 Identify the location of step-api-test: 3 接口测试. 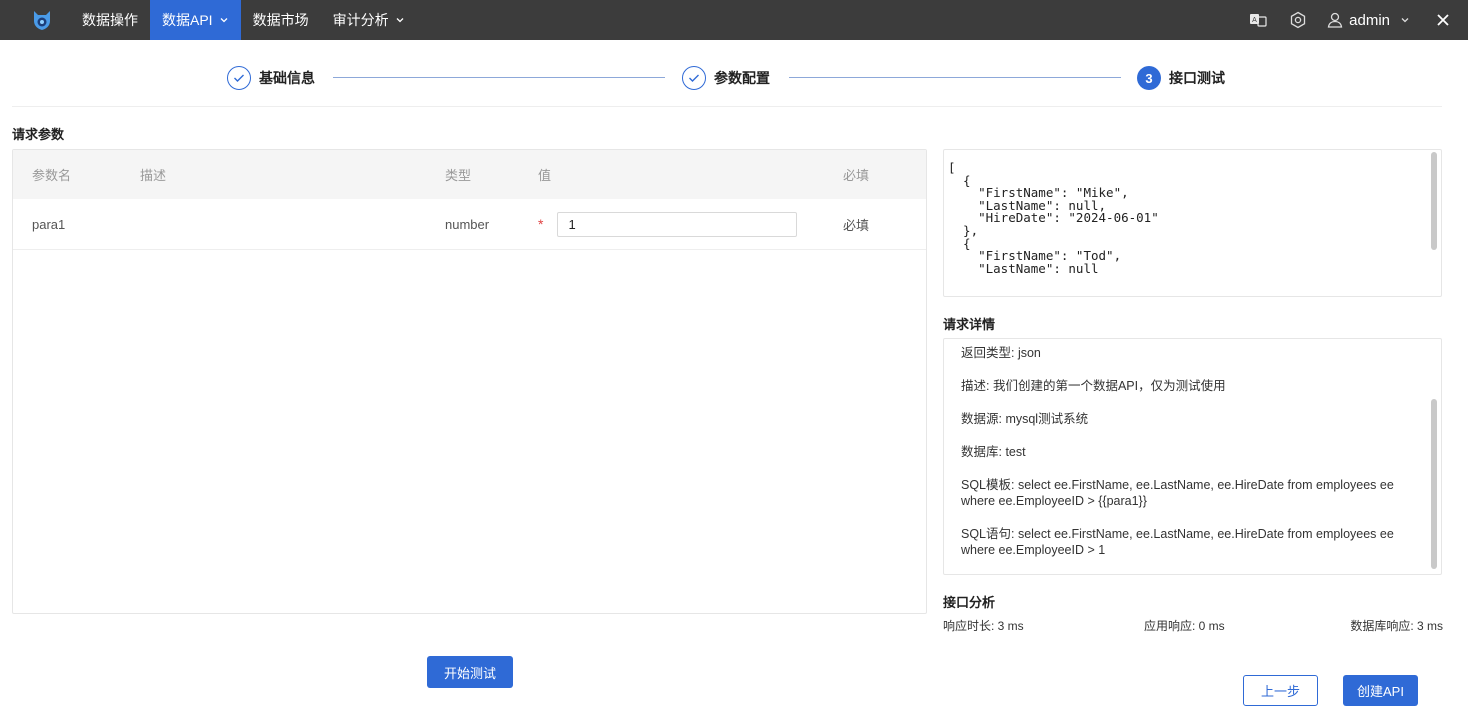
(1181, 78).